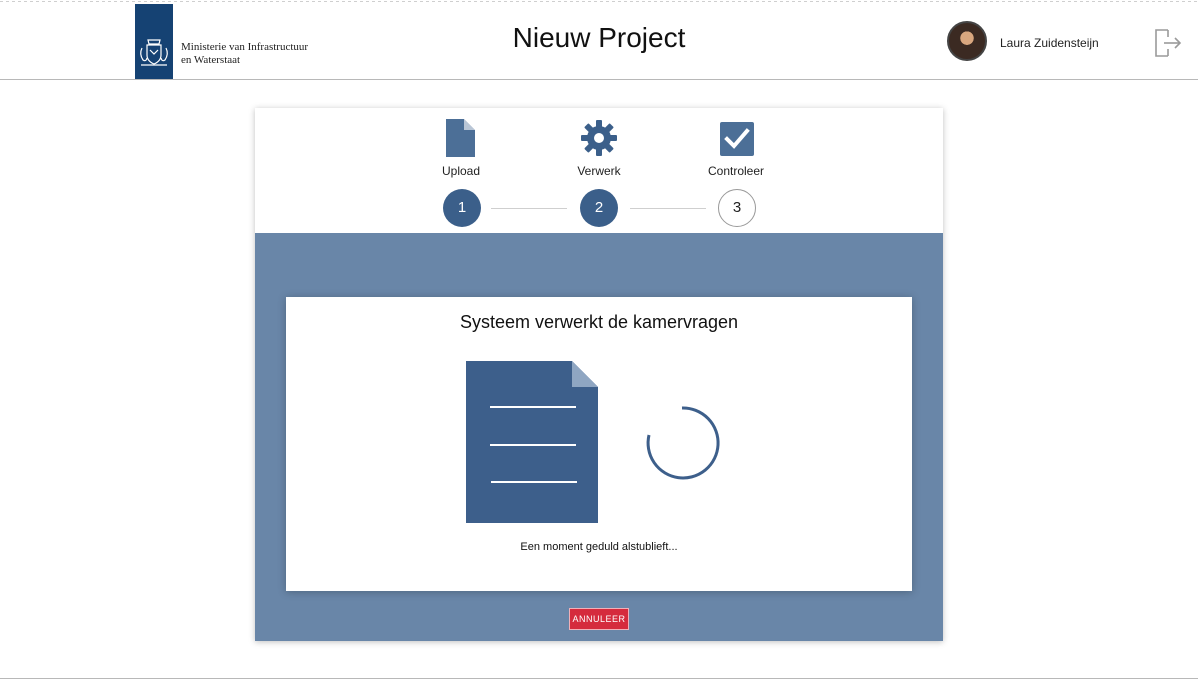  I want to click on coat-of-arms-icon, so click(154, 52).